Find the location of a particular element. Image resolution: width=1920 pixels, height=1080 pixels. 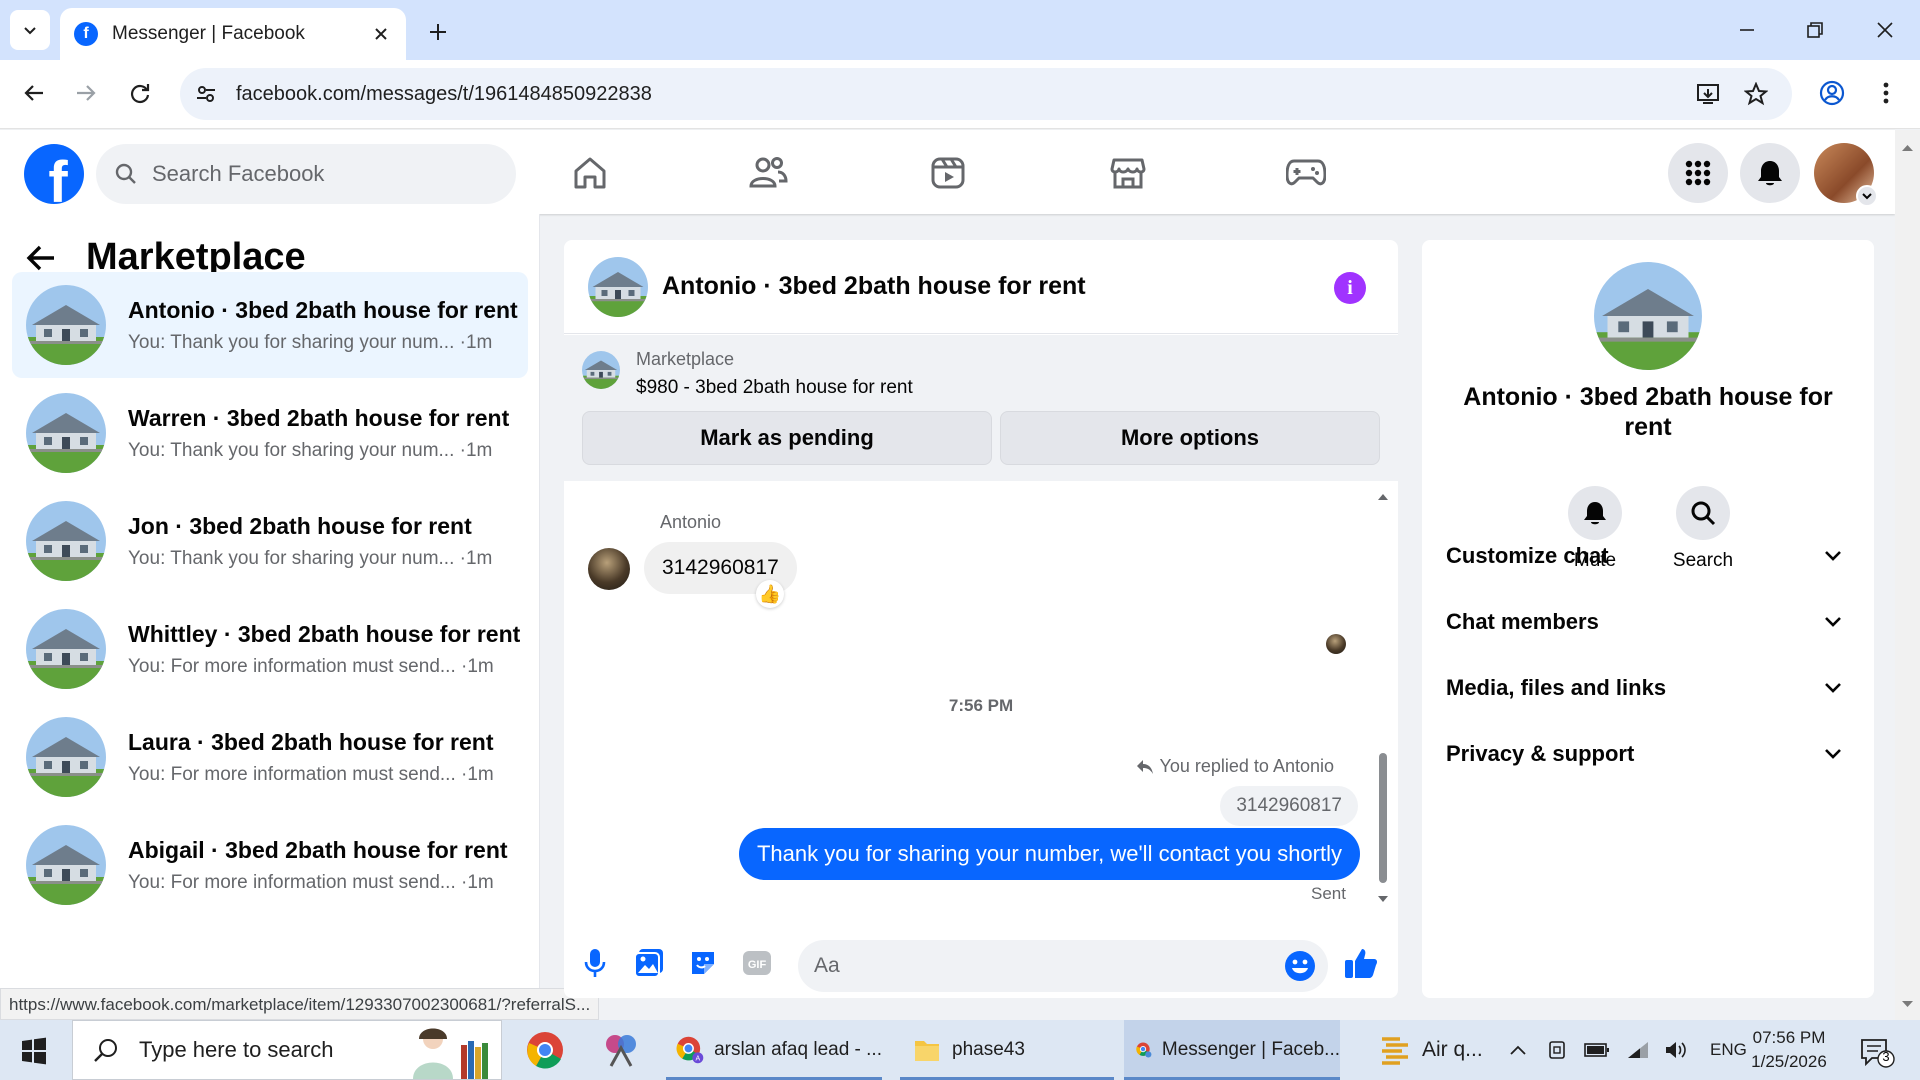

bookmark-star-icon is located at coordinates (1756, 94).